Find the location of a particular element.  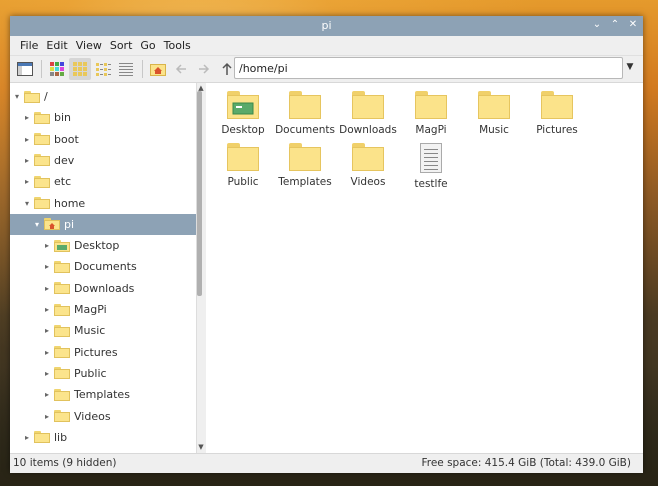

thumbnail-view-icon is located at coordinates (57, 69).